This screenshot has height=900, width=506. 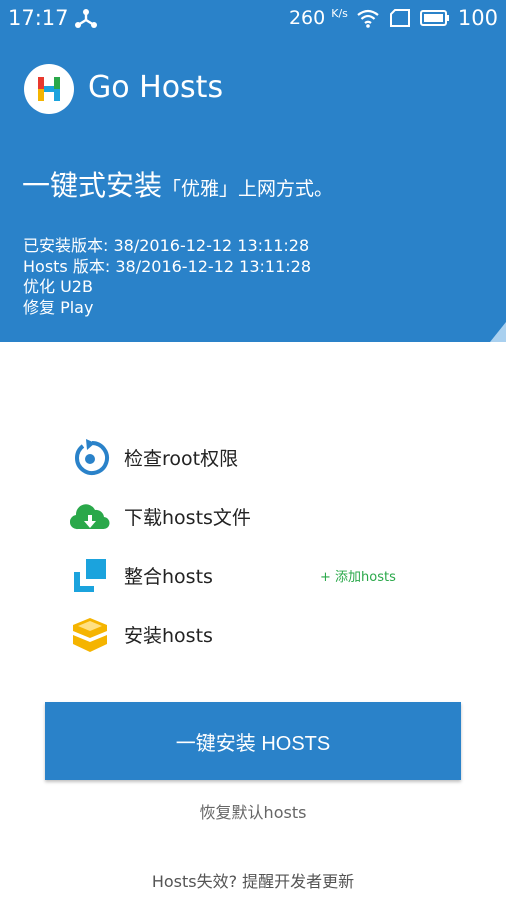 What do you see at coordinates (167, 266) in the screenshot?
I see `hosts-version: Hosts 版本: 38/2016-12-12 13:11:28` at bounding box center [167, 266].